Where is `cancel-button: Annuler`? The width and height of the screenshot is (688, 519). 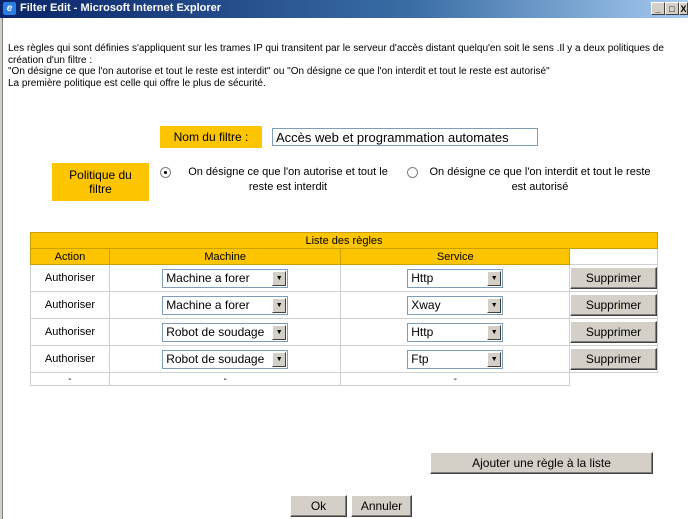 cancel-button: Annuler is located at coordinates (381, 506).